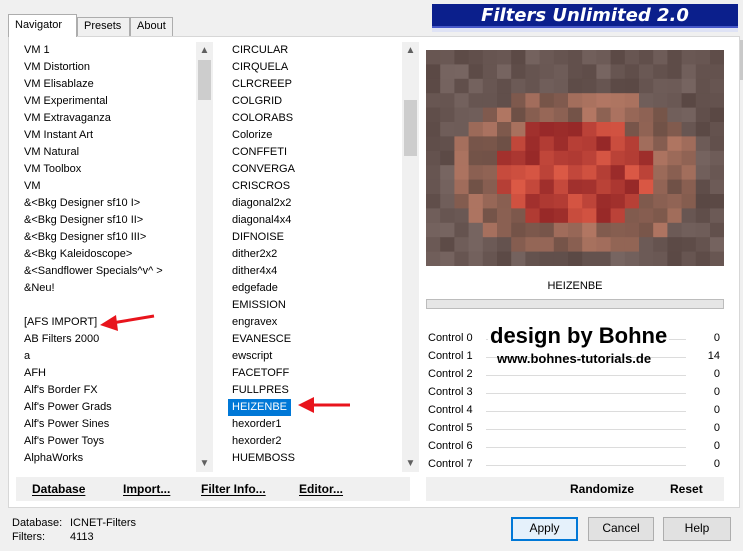  I want to click on category-item: VM, so click(108, 186).